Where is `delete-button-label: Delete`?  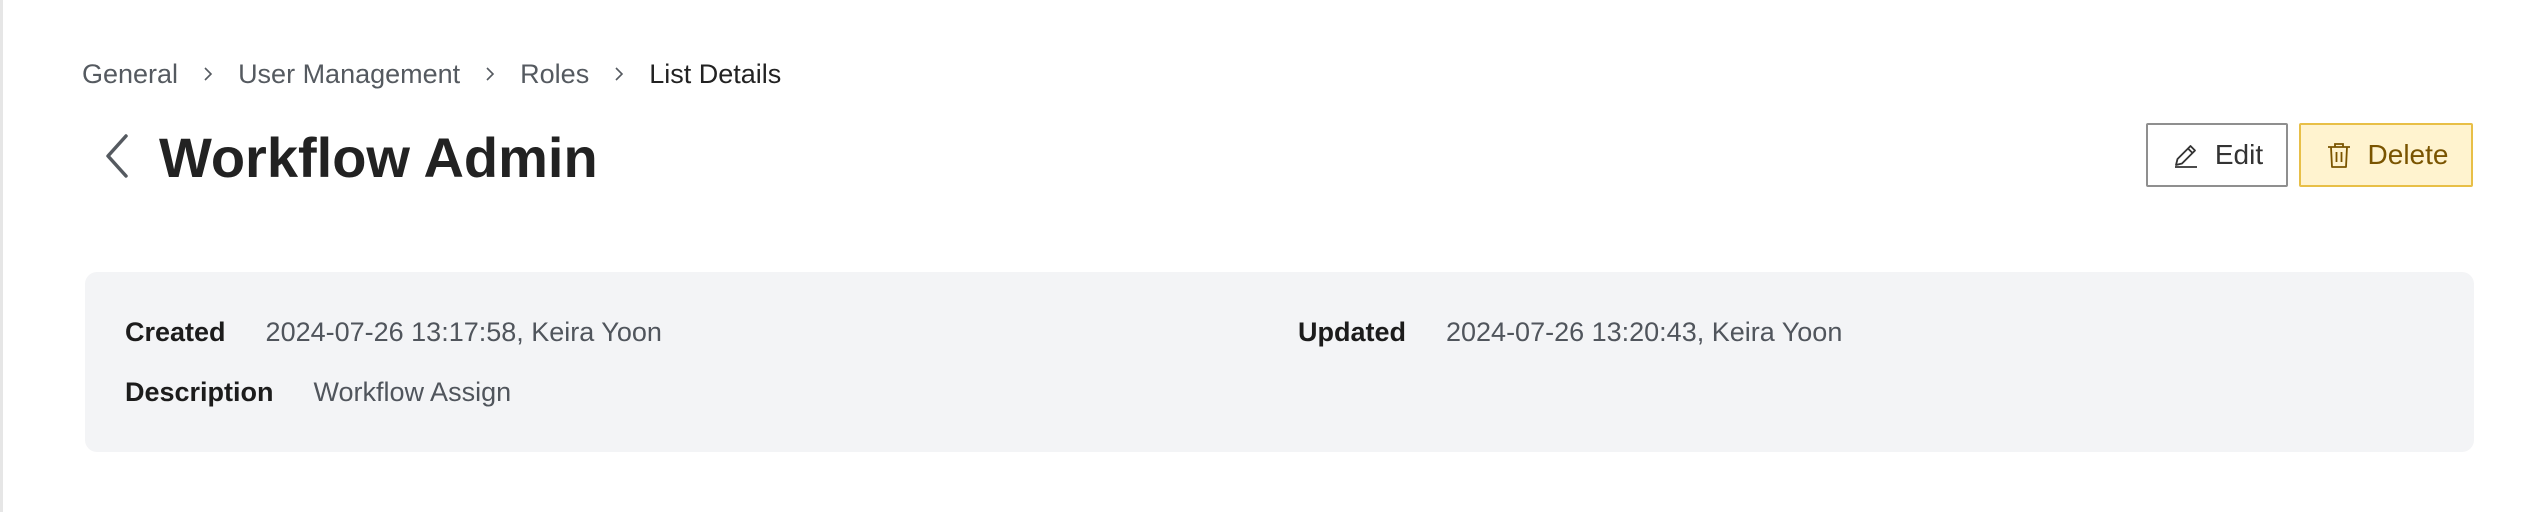 delete-button-label: Delete is located at coordinates (2408, 154).